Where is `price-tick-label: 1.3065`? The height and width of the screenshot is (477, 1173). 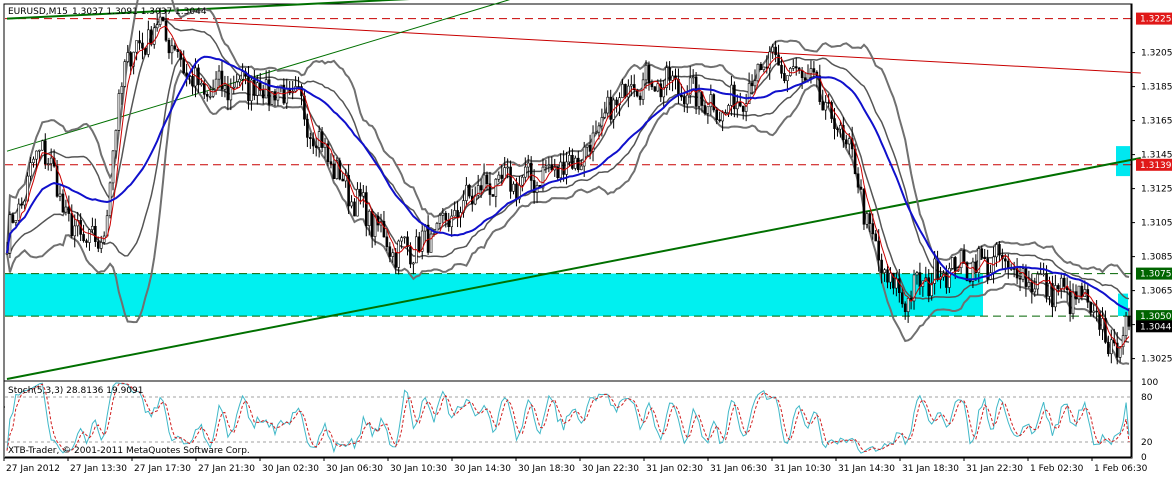
price-tick-label: 1.3065 is located at coordinates (1157, 292).